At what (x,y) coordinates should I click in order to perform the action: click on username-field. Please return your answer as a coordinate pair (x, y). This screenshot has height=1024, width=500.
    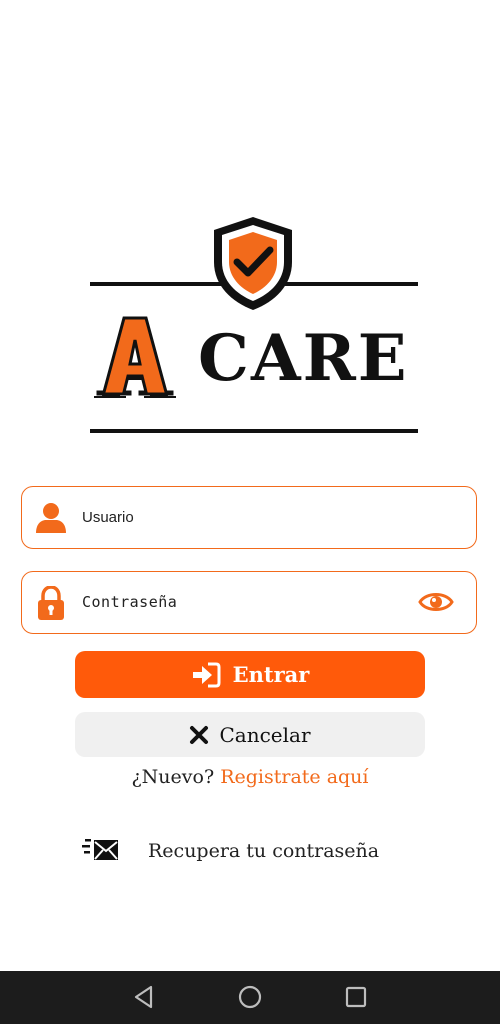
    Looking at the image, I should click on (249, 517).